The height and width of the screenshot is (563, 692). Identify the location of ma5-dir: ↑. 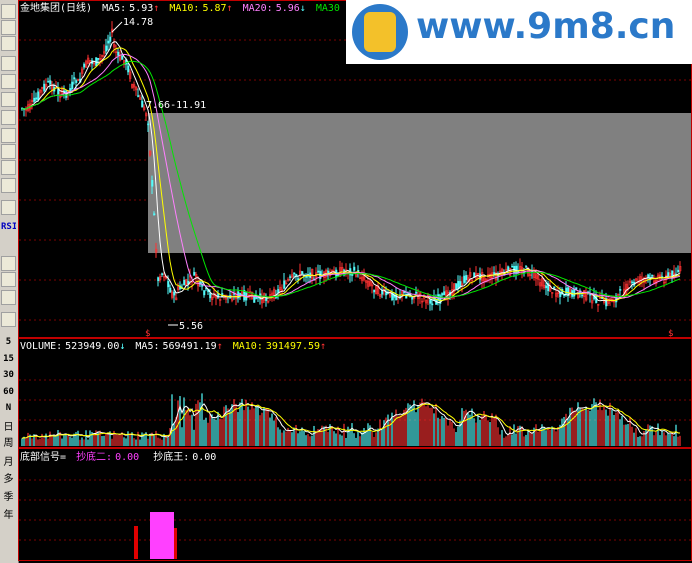
(156, 8).